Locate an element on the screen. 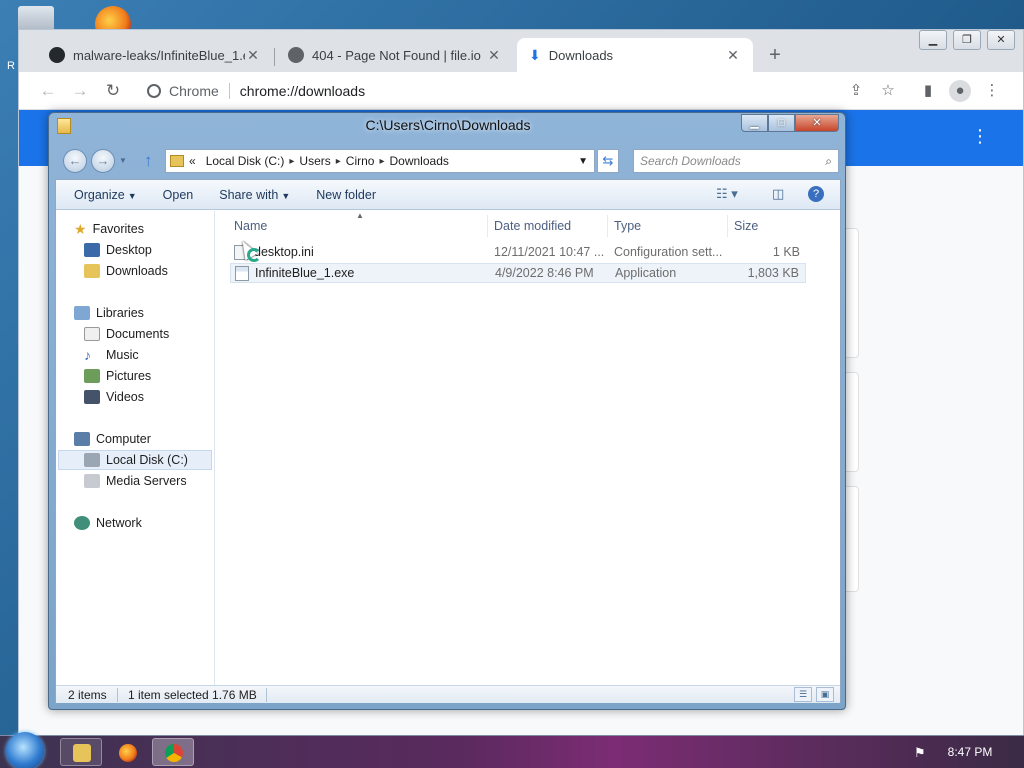 The height and width of the screenshot is (768, 1024). nav-favorites: ★ Favorites is located at coordinates (109, 229).